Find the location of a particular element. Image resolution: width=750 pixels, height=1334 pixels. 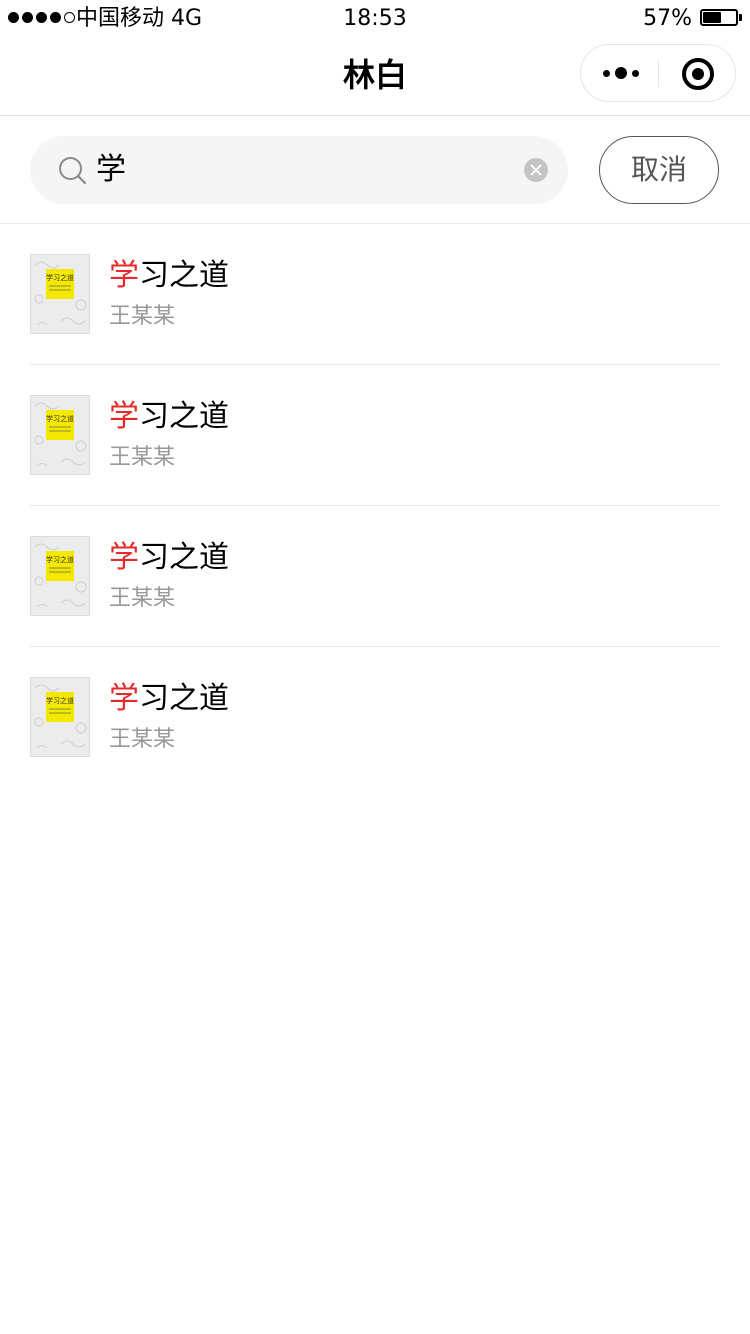

cancel-button: 取消 is located at coordinates (659, 170).